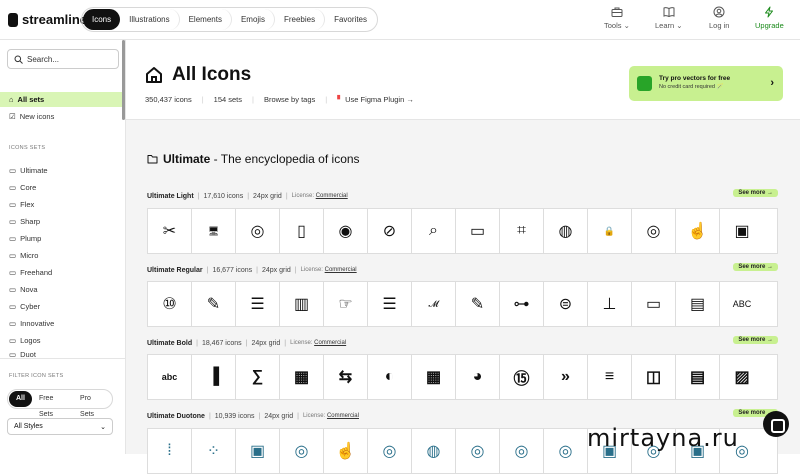 This screenshot has height=474, width=800. Describe the element at coordinates (170, 451) in the screenshot. I see `icon-preview-cell: ⁞` at that location.